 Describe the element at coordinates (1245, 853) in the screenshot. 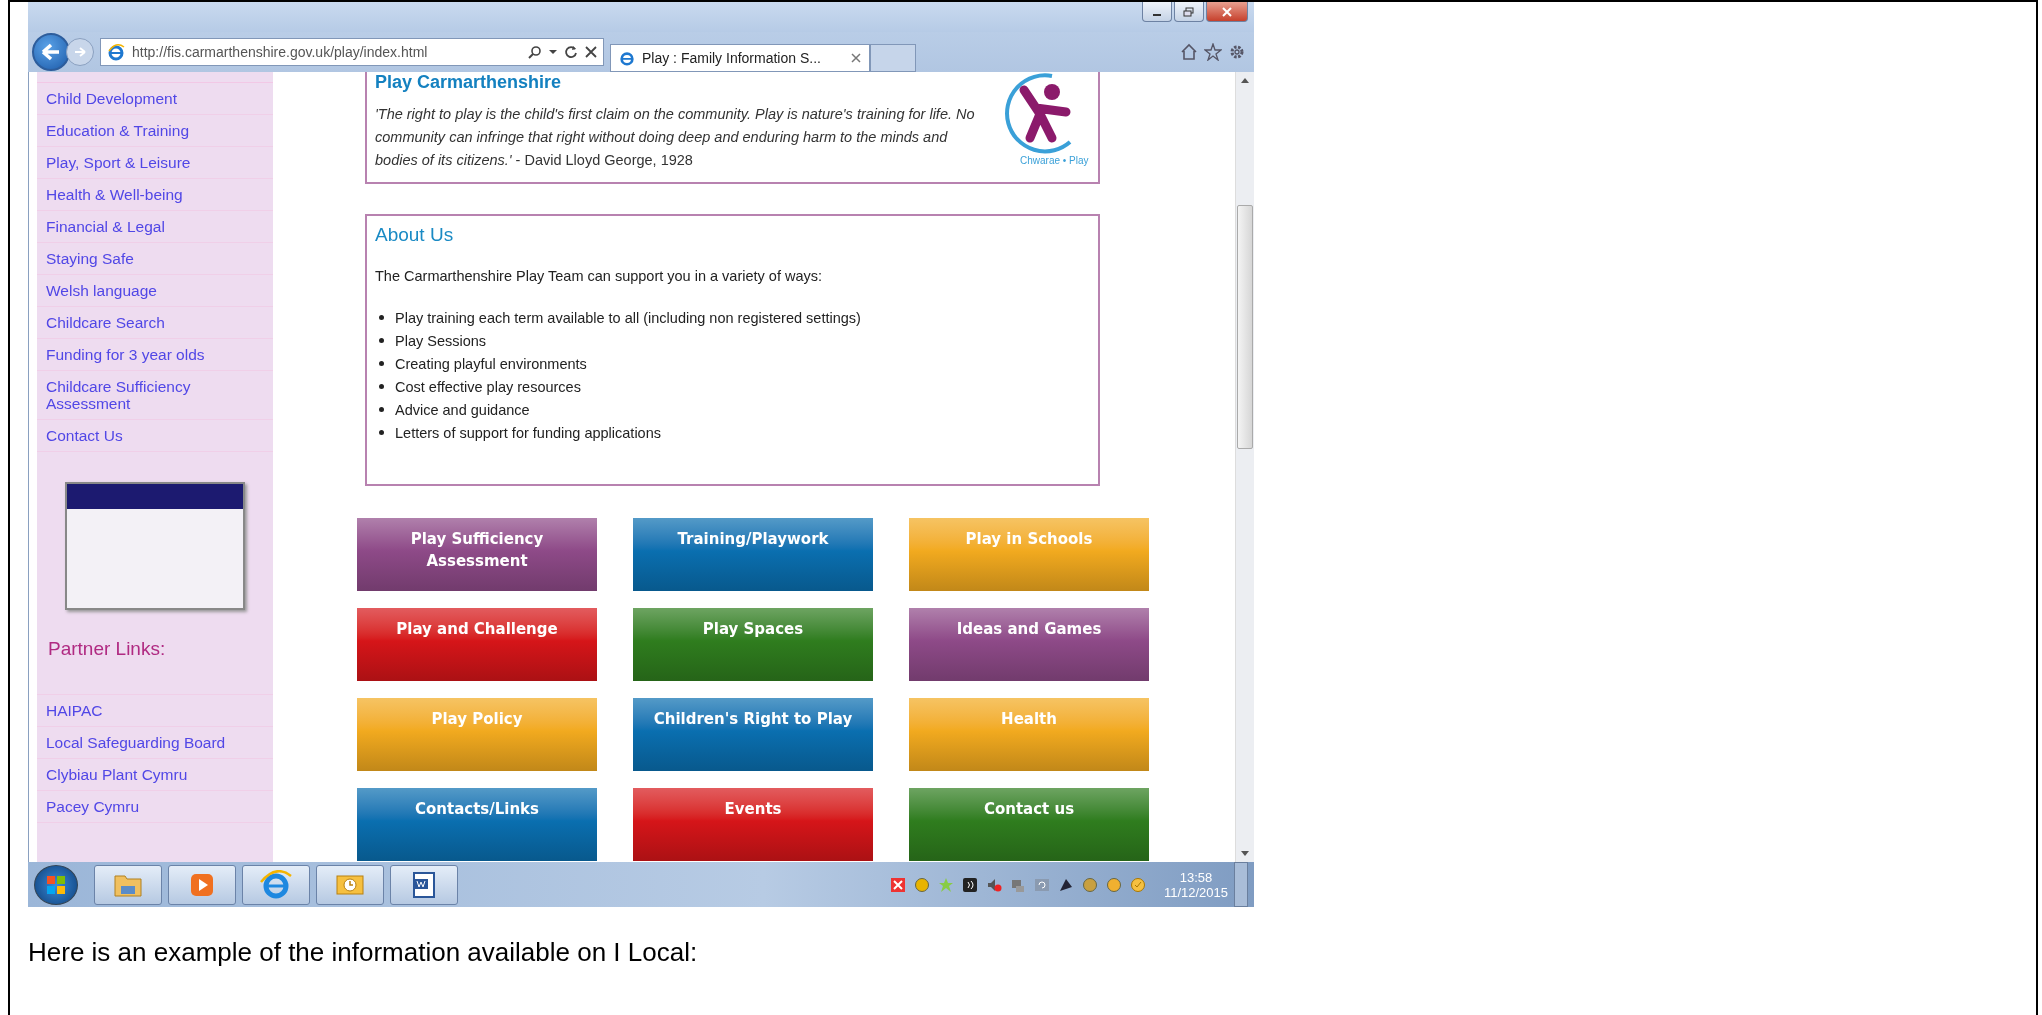

I see `scroll-down-icon` at that location.